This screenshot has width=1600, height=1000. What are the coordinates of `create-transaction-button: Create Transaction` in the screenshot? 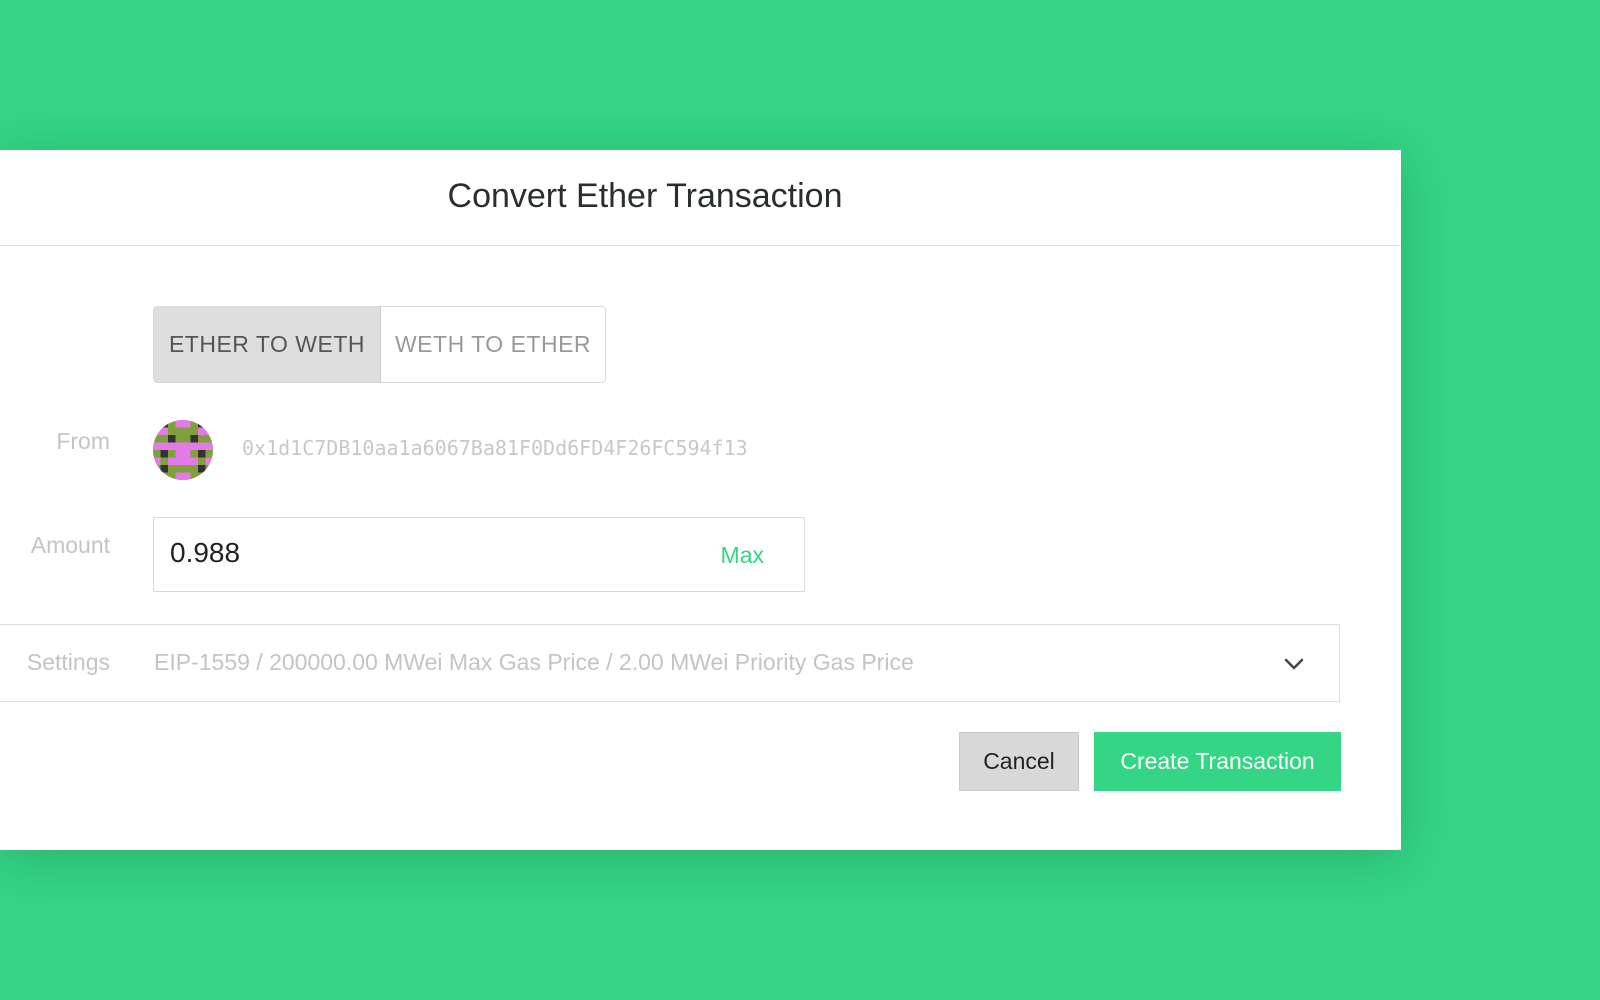 It's located at (1217, 761).